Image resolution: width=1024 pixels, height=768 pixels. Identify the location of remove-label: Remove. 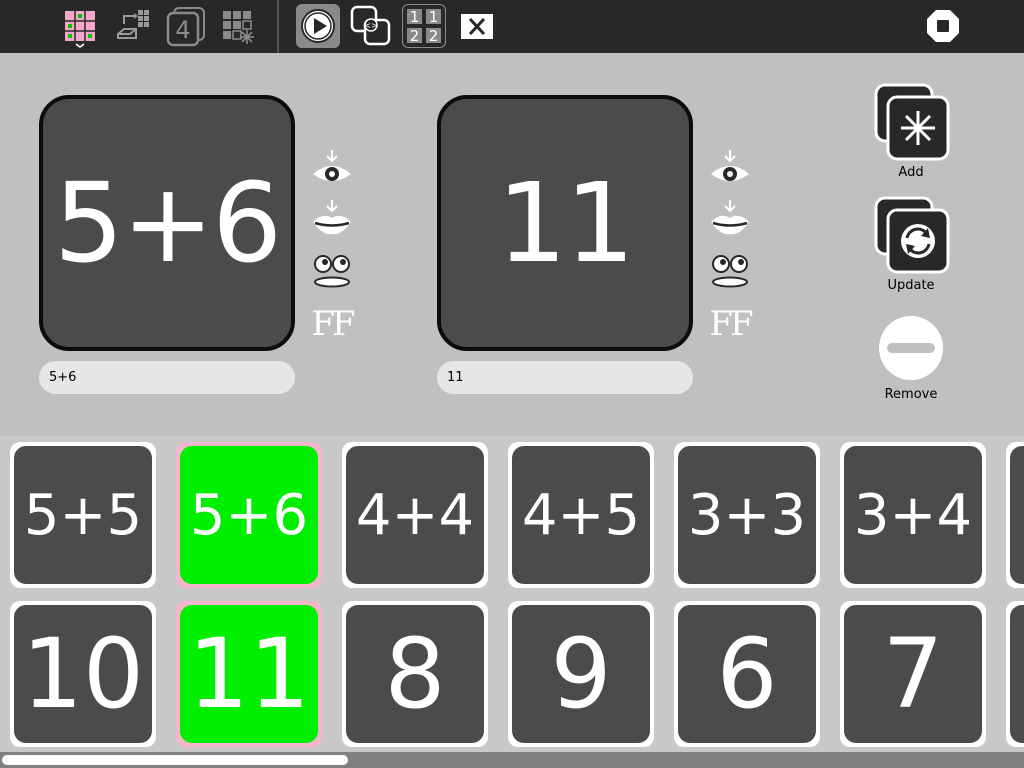
(911, 394).